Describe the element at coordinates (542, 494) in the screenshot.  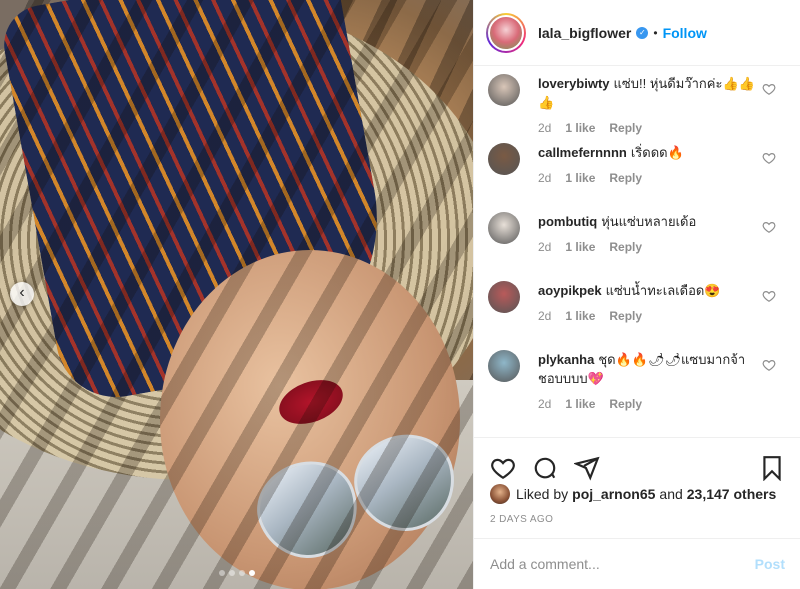
I see `likes-prefix: Liked by` at that location.